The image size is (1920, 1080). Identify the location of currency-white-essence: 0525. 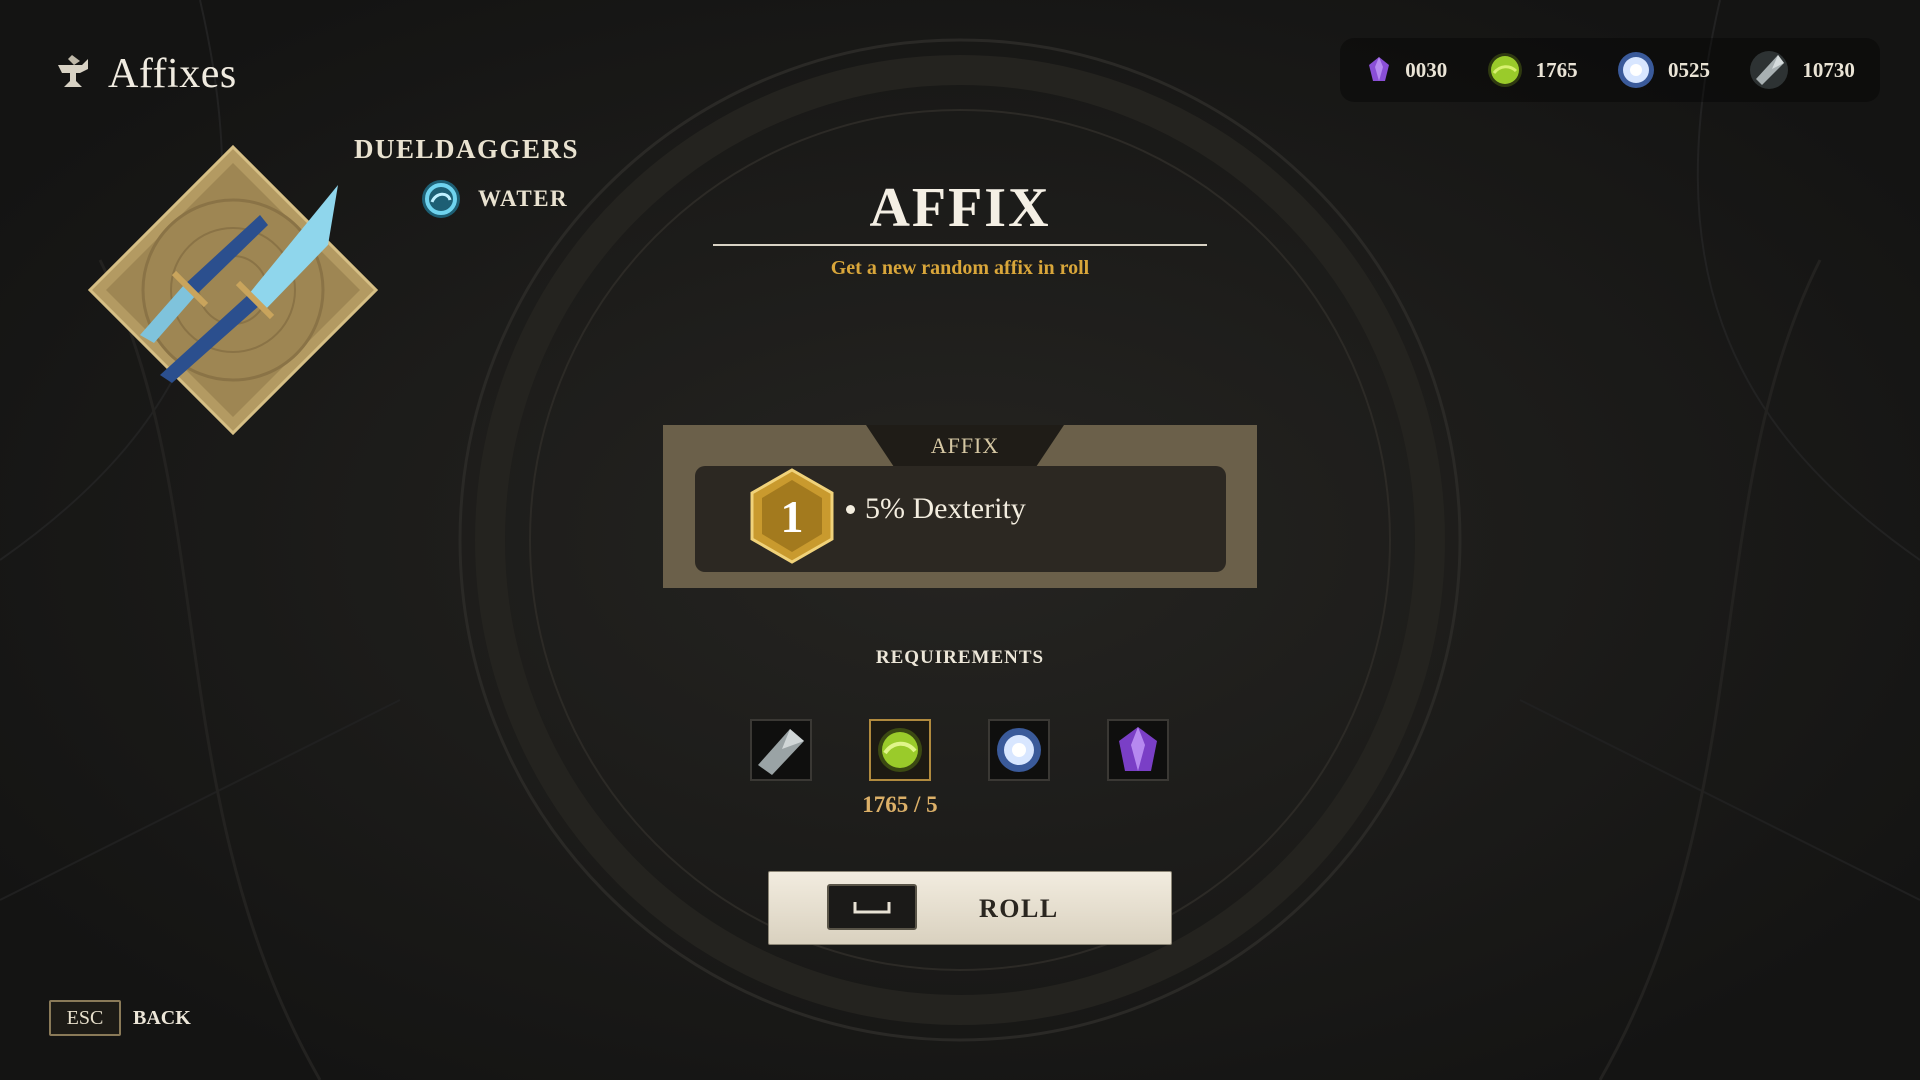
(1663, 70).